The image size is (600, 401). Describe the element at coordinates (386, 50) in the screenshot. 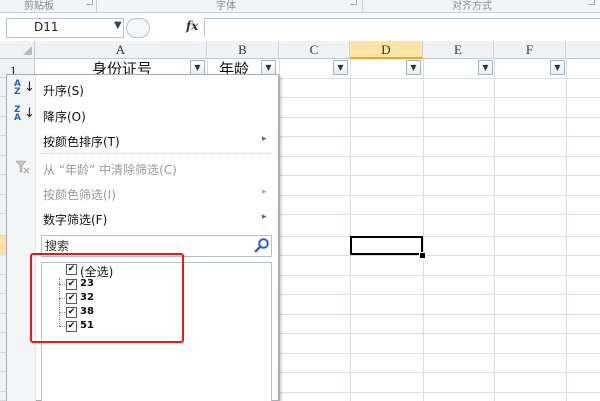

I see `column-header-d: D` at that location.